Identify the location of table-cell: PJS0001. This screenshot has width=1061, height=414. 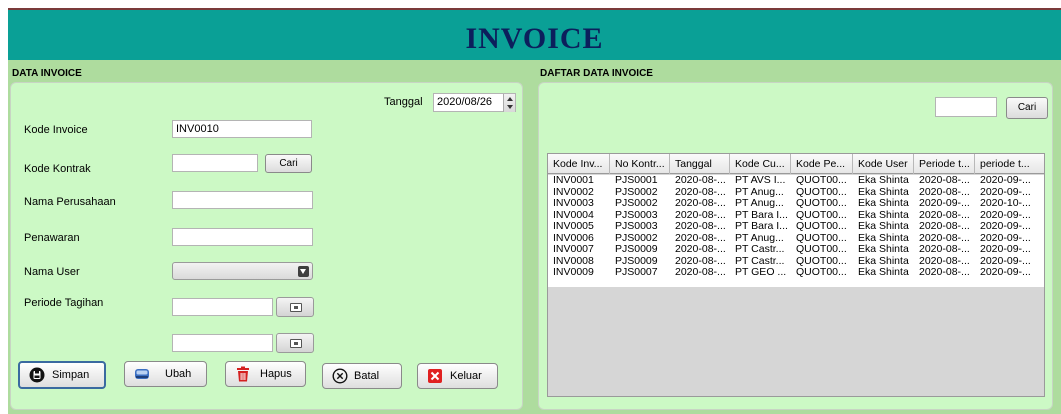
(636, 180).